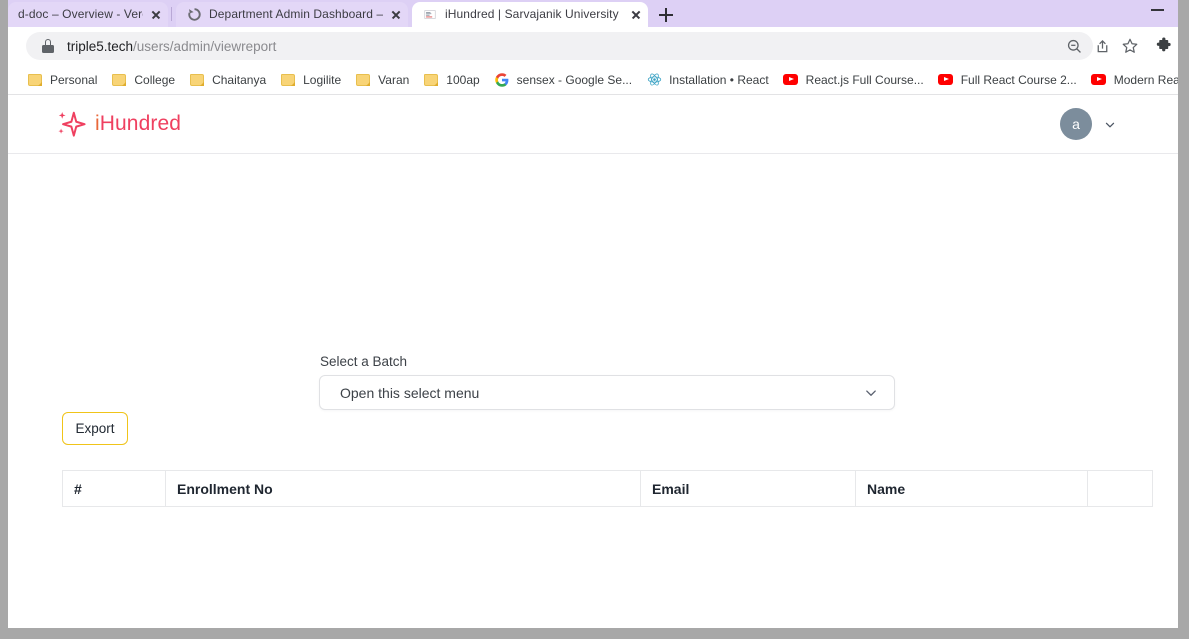 The width and height of the screenshot is (1189, 639). I want to click on bookmark-logilite: Logilite, so click(310, 80).